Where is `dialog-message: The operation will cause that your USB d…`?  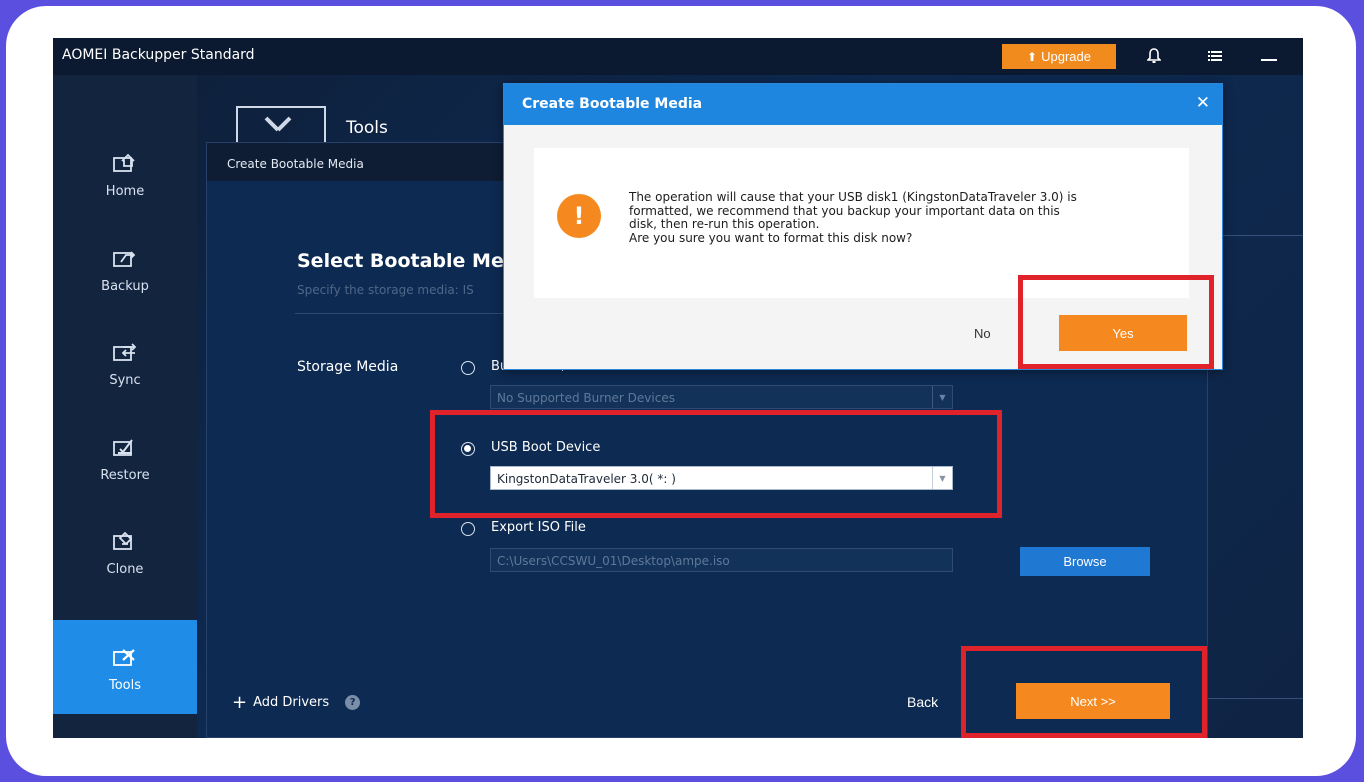
dialog-message: The operation will cause that your USB d… is located at coordinates (853, 217).